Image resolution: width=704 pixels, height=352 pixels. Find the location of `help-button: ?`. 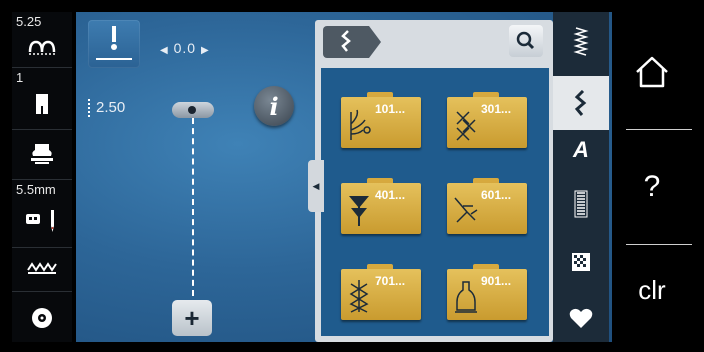

help-button: ? is located at coordinates (652, 187).